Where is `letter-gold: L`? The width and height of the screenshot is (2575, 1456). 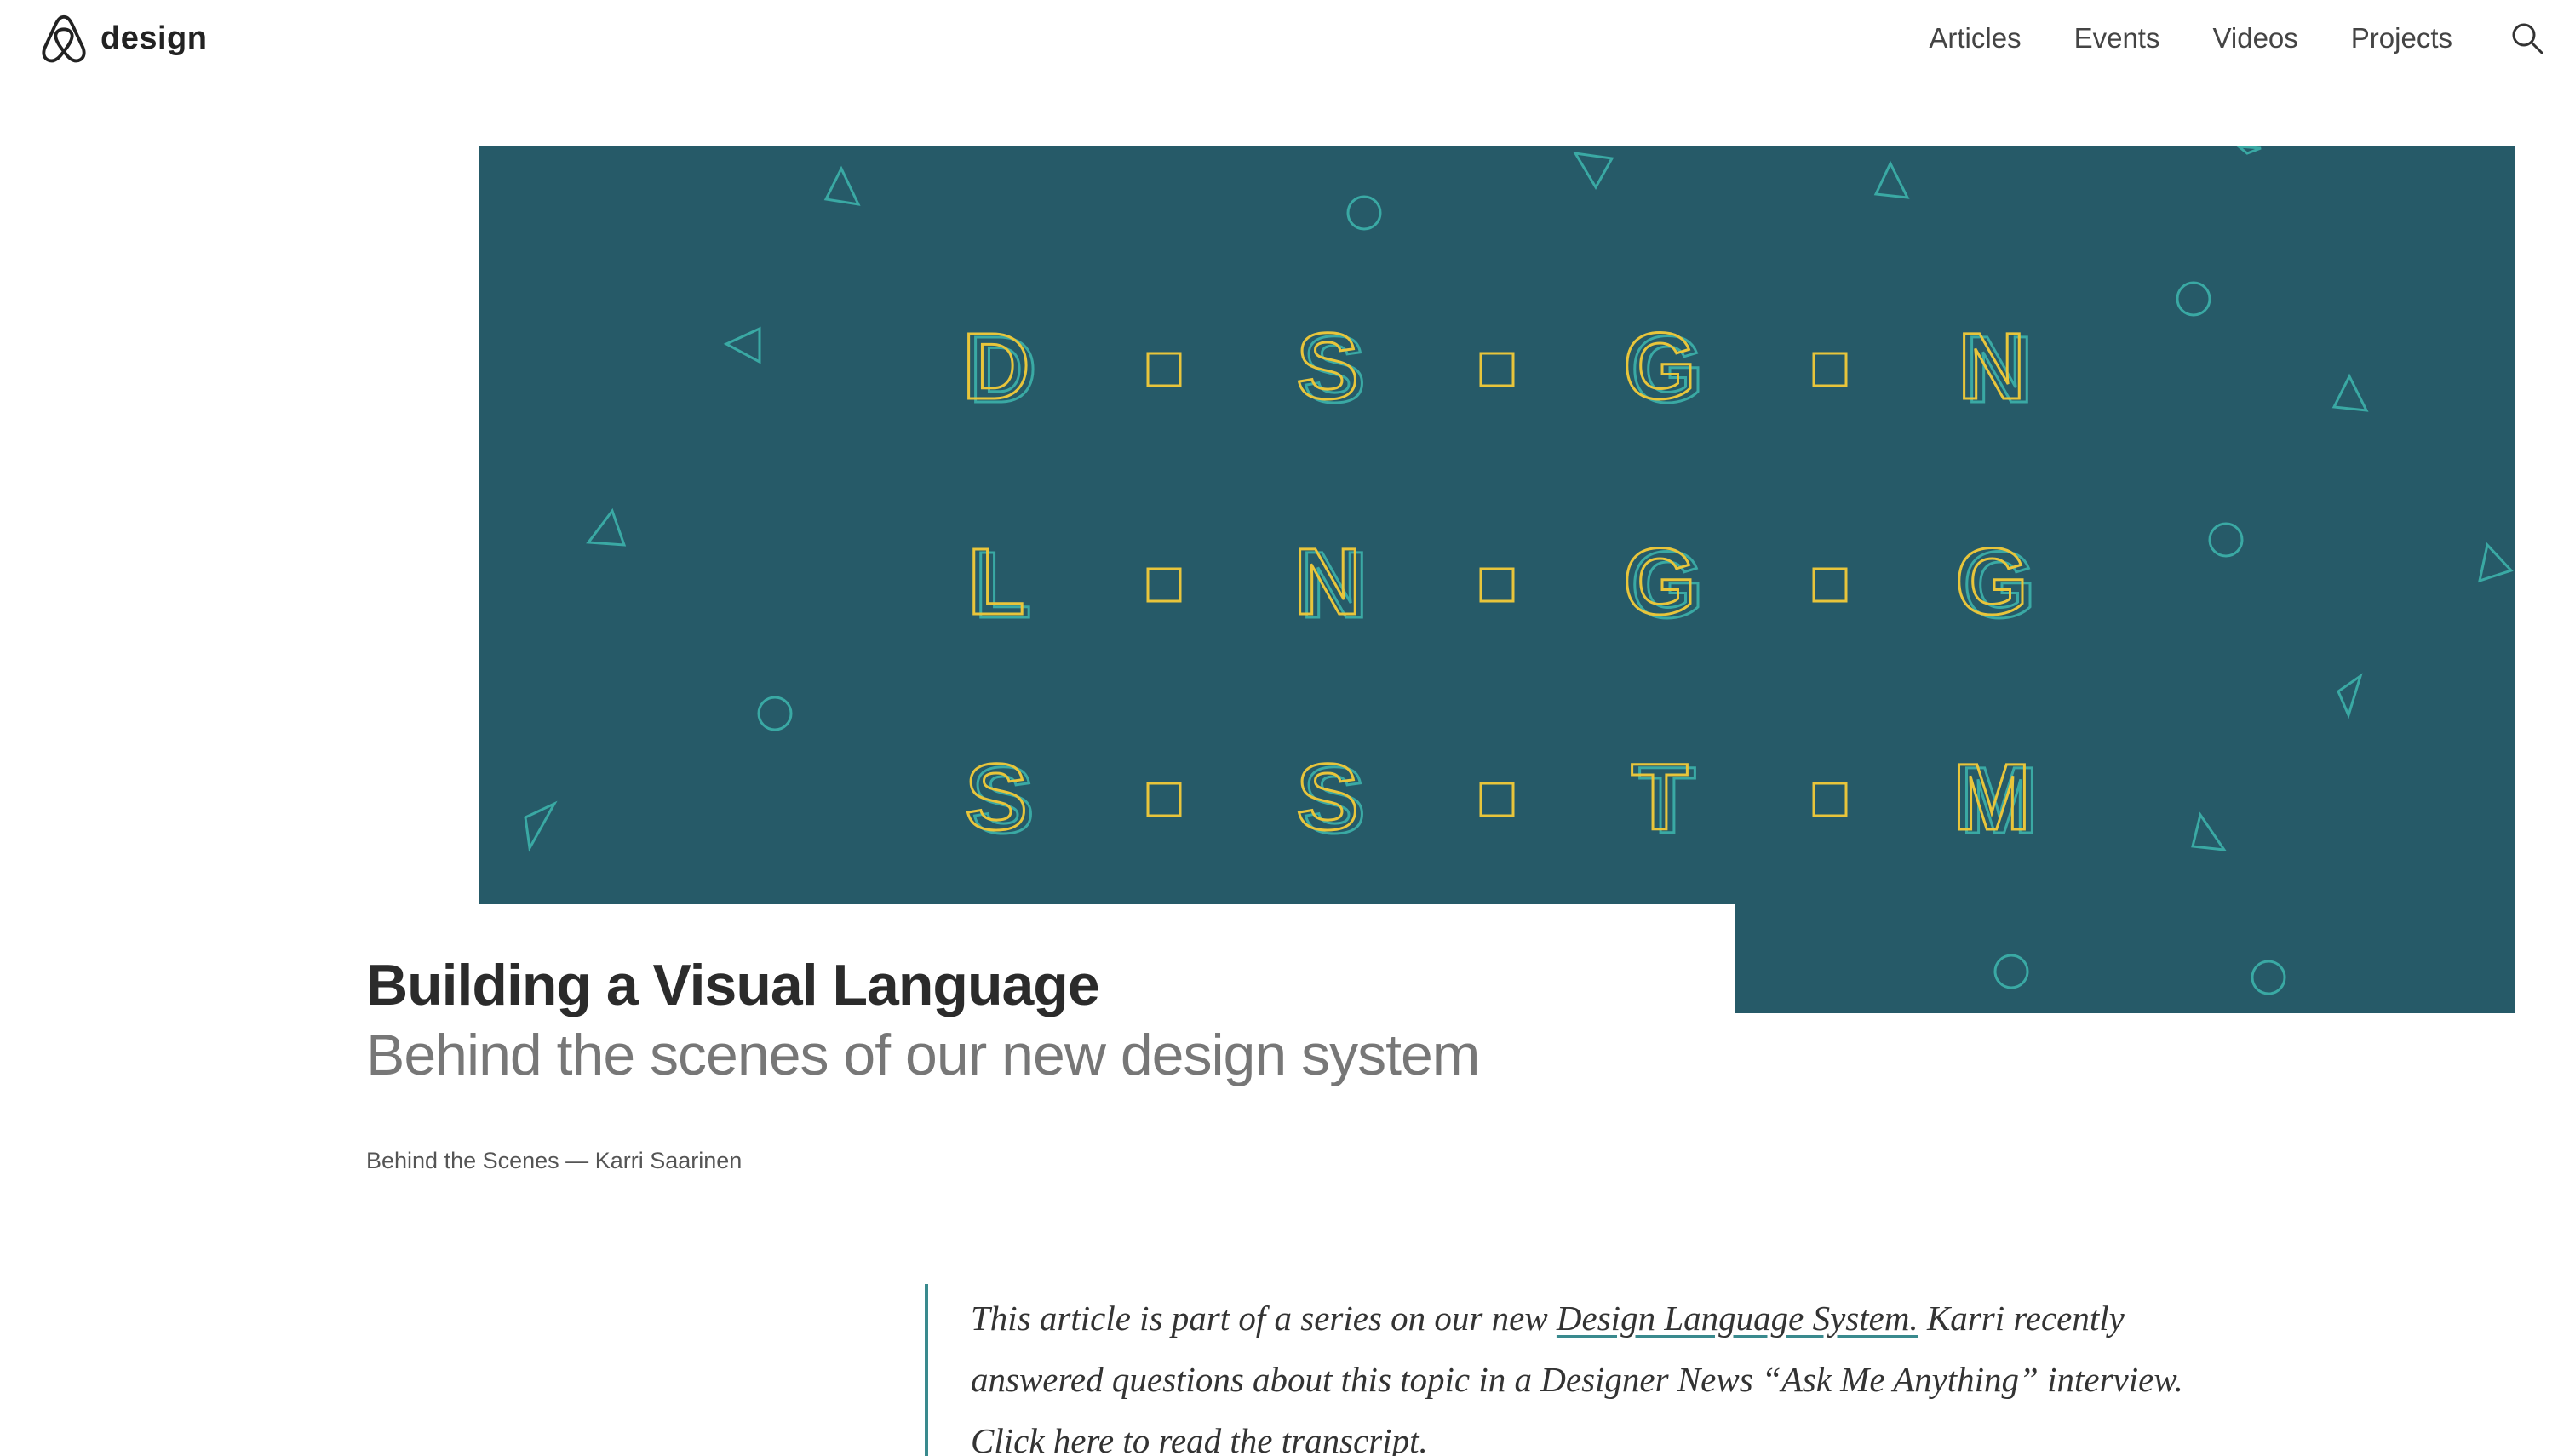 letter-gold: L is located at coordinates (995, 582).